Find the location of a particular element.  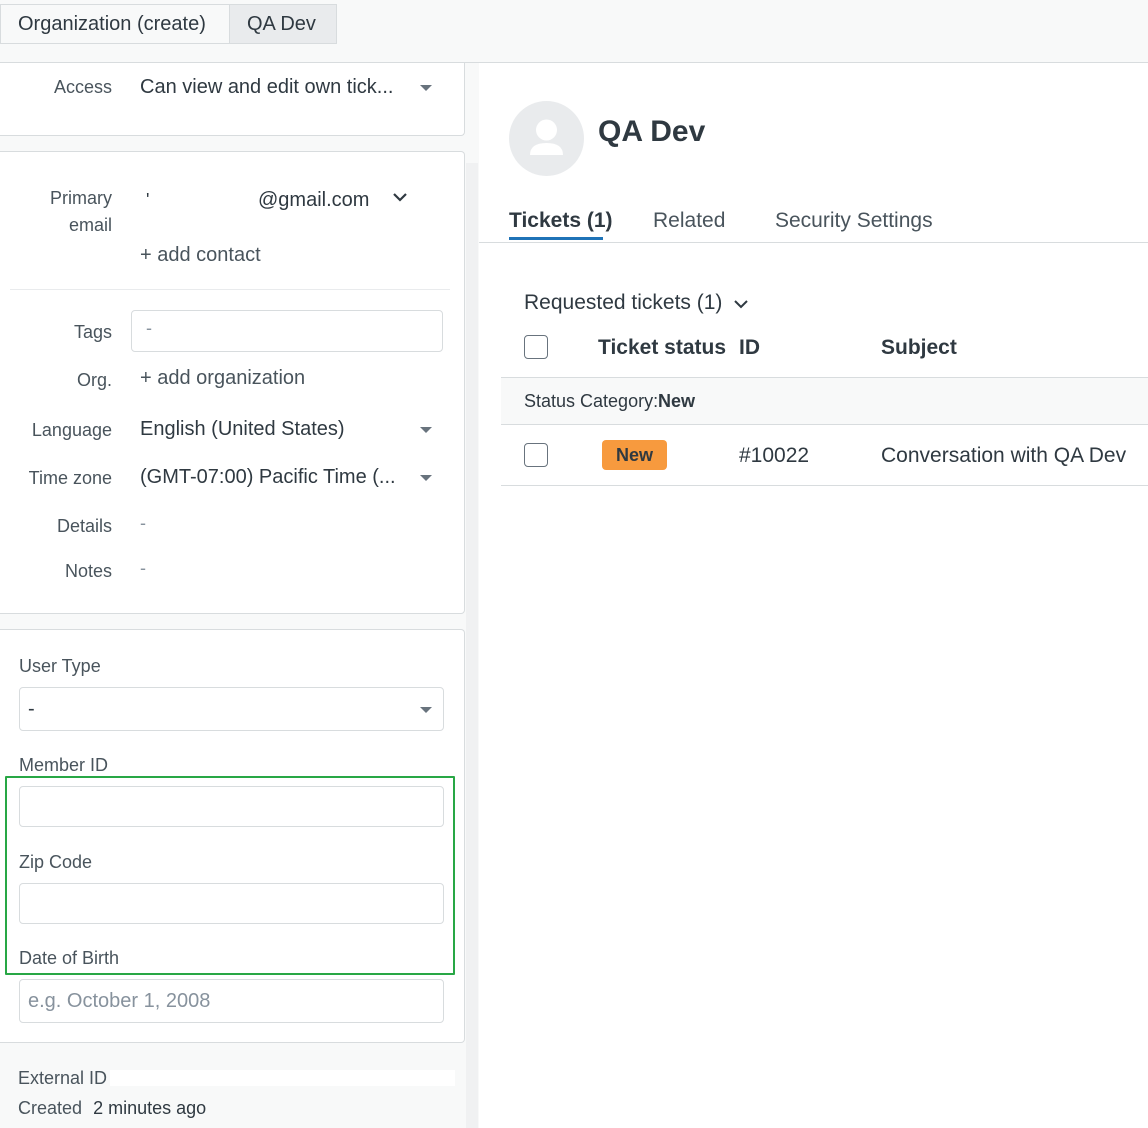

user-type-value: - is located at coordinates (31, 709).